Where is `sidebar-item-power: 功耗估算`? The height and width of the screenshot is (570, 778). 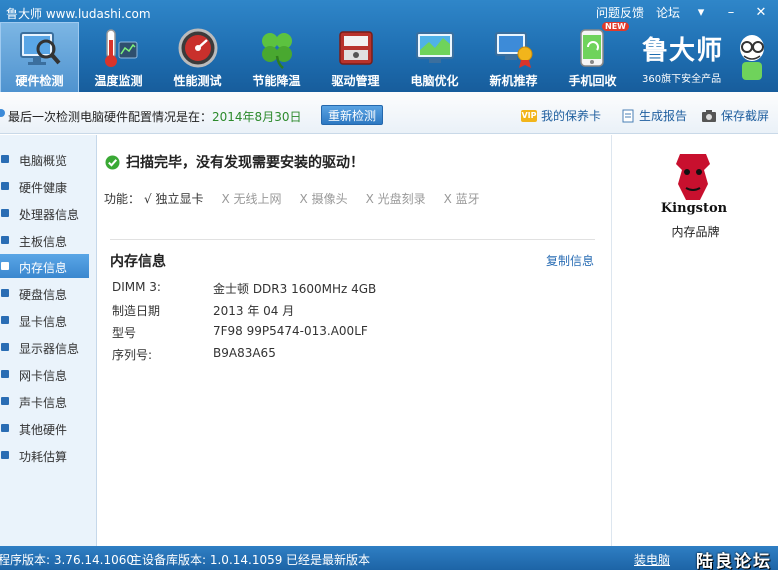
sidebar-item-power: 功耗估算 is located at coordinates (44, 455).